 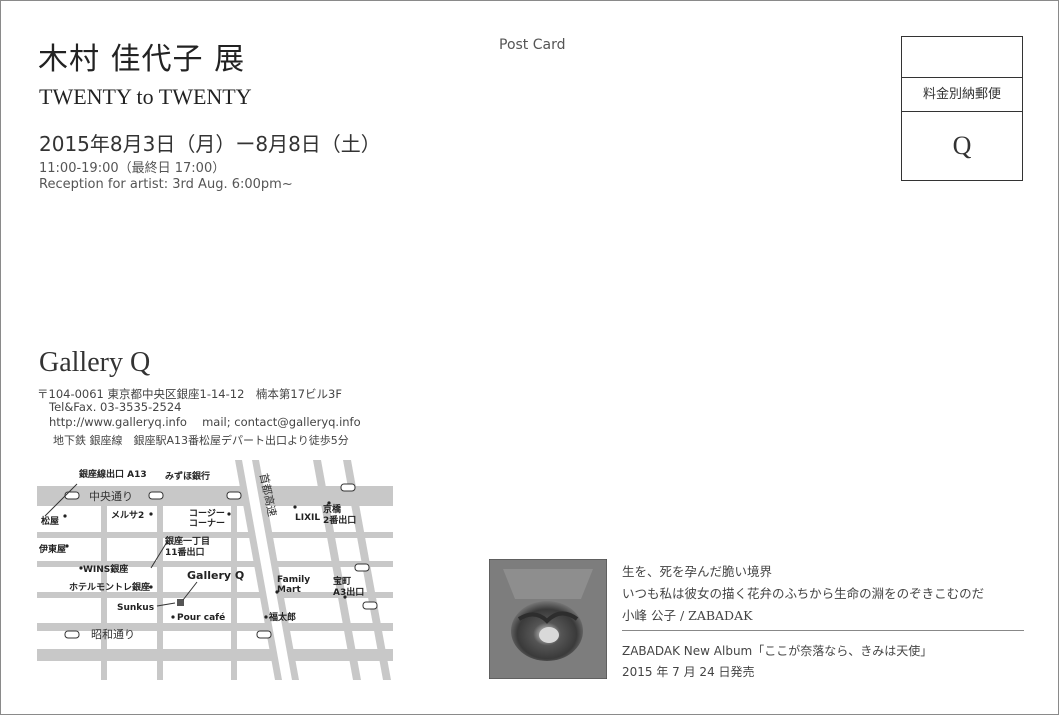 I want to click on map-hotel: ホテルモントレ銀座, so click(x=109, y=587).